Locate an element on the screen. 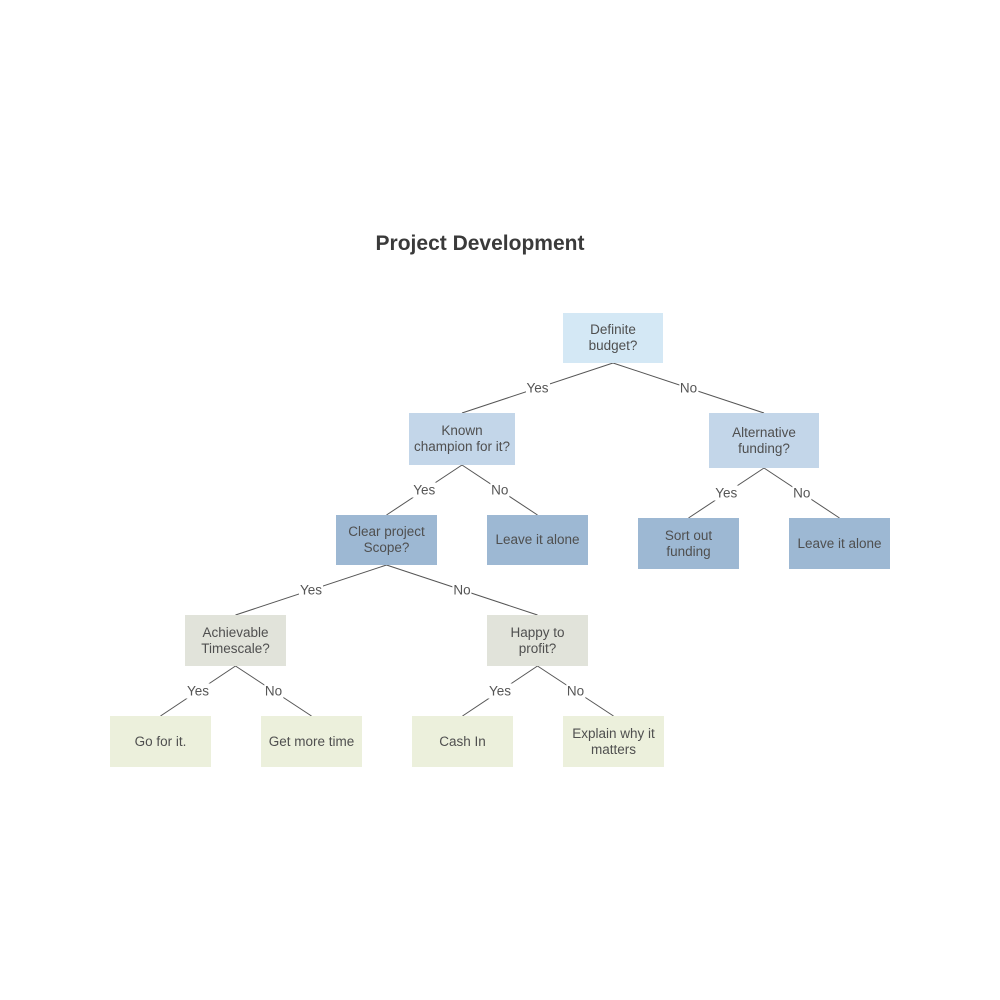 Image resolution: width=1000 pixels, height=1000 pixels. node-label: Cash In is located at coordinates (462, 741).